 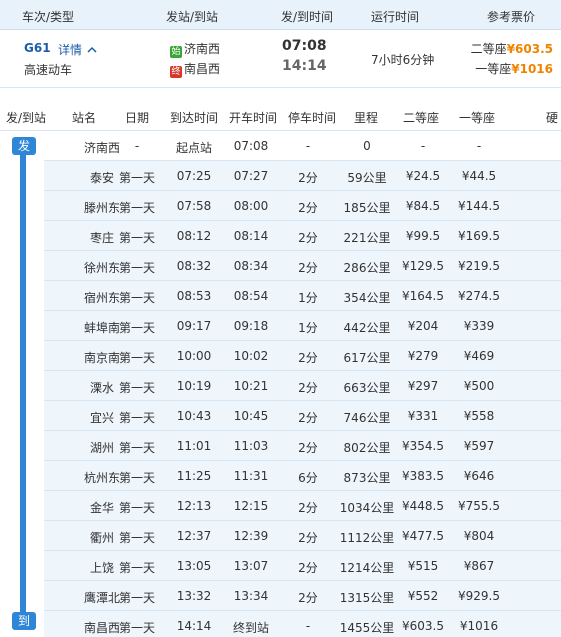 What do you see at coordinates (479, 416) in the screenshot?
I see `stop-first-price: ¥558` at bounding box center [479, 416].